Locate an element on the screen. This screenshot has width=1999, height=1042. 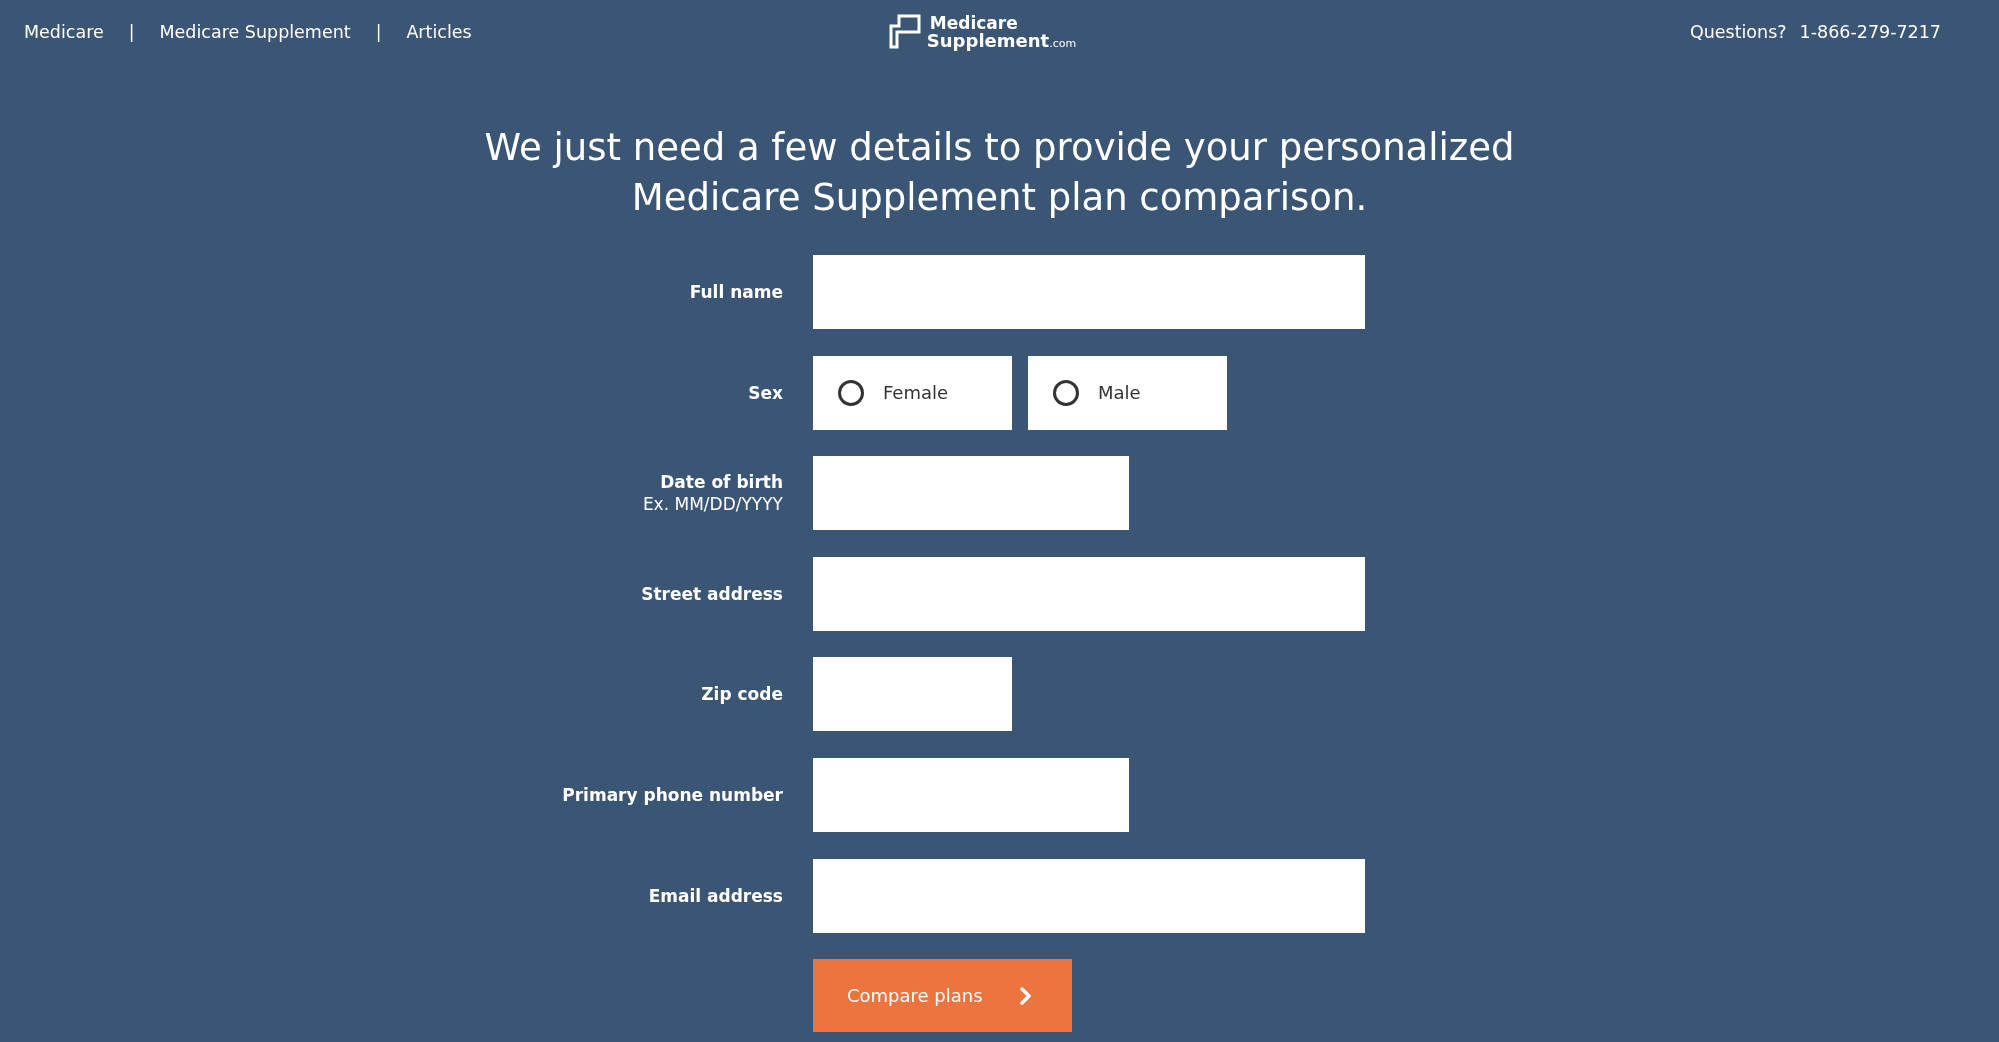
field-label: Street address is located at coordinates (712, 593).